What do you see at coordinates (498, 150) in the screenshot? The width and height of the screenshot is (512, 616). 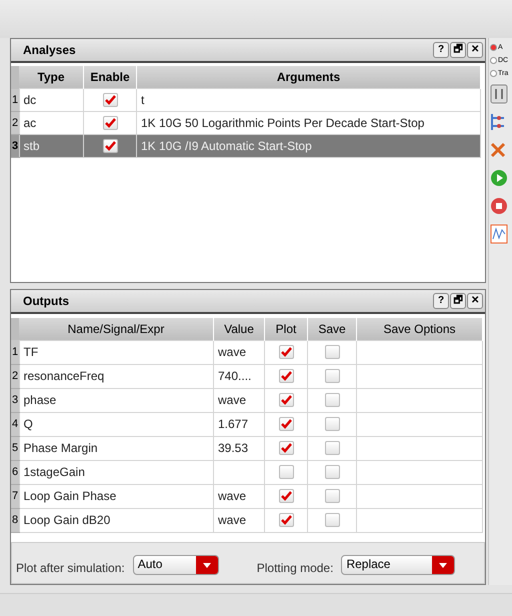 I see `delete-icon` at bounding box center [498, 150].